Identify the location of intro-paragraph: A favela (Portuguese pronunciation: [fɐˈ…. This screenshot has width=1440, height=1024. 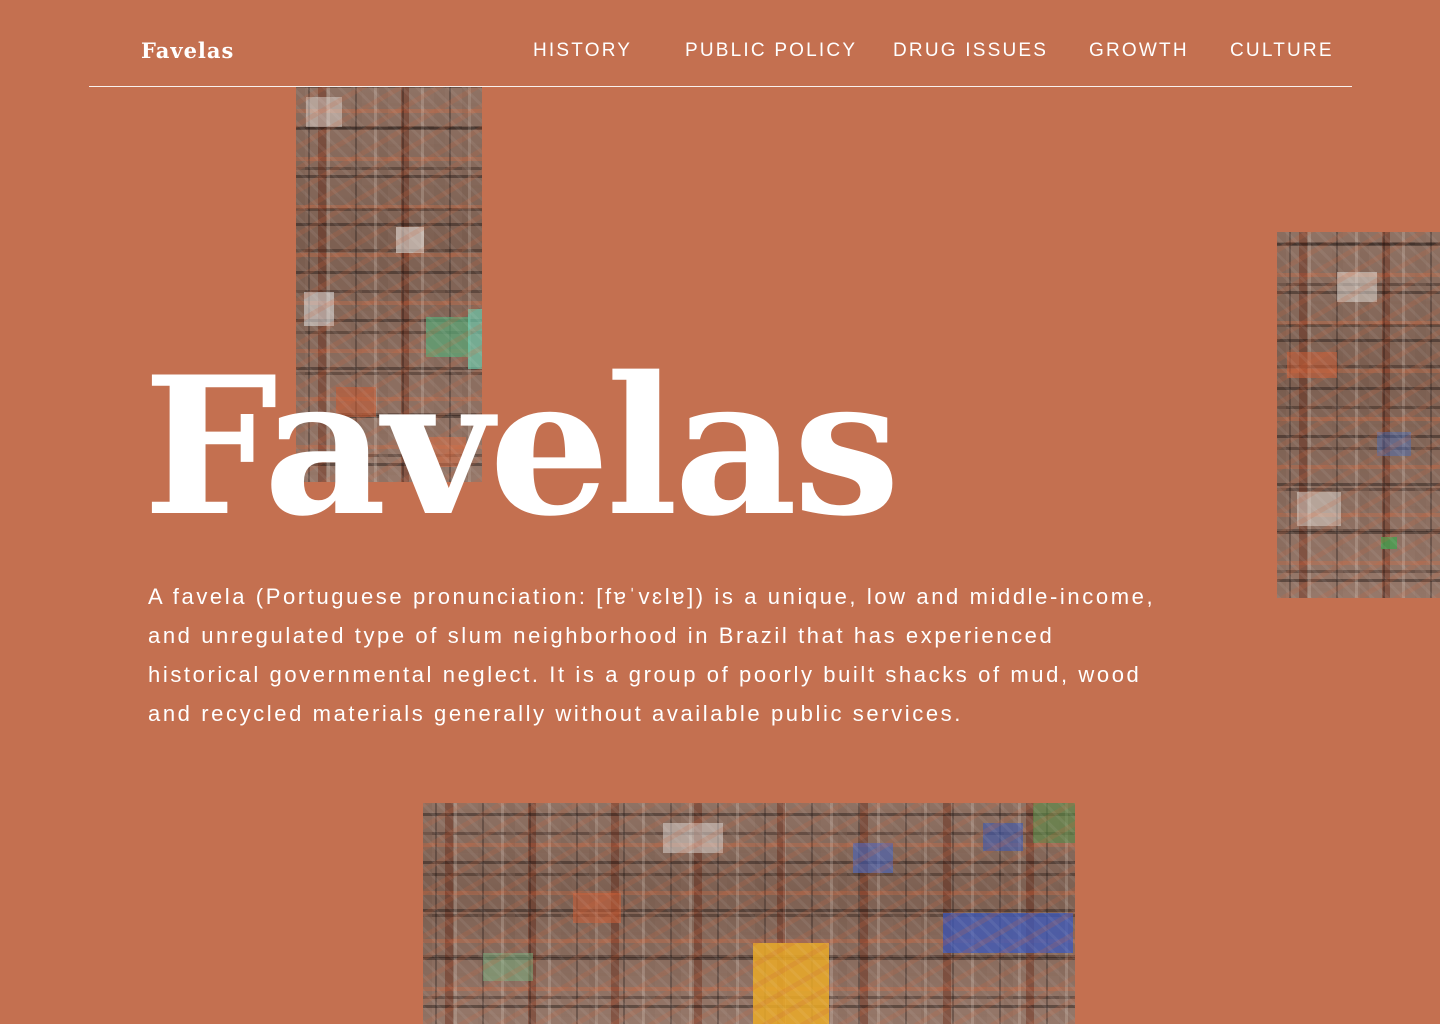
(652, 655).